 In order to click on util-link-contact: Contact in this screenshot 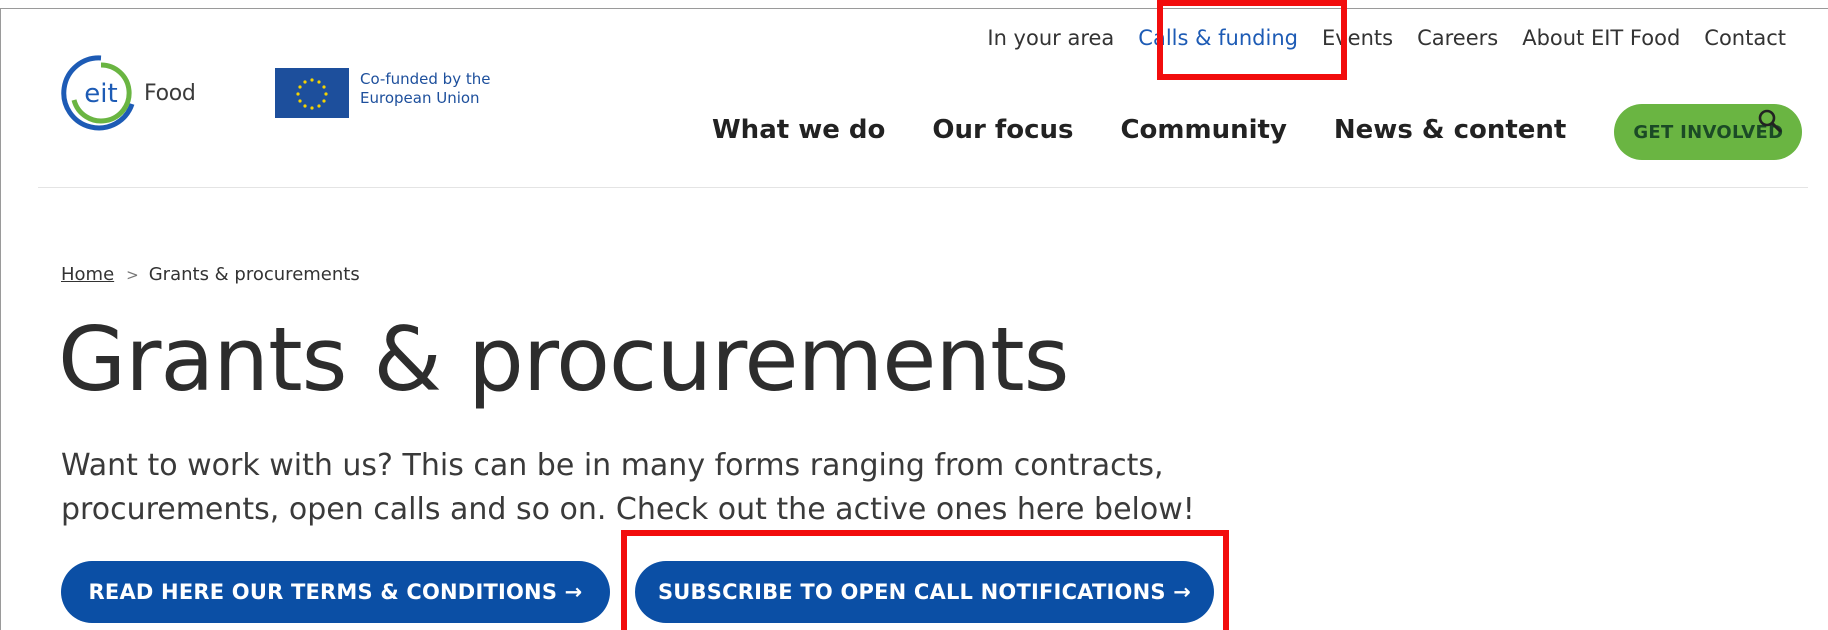, I will do `click(1745, 38)`.